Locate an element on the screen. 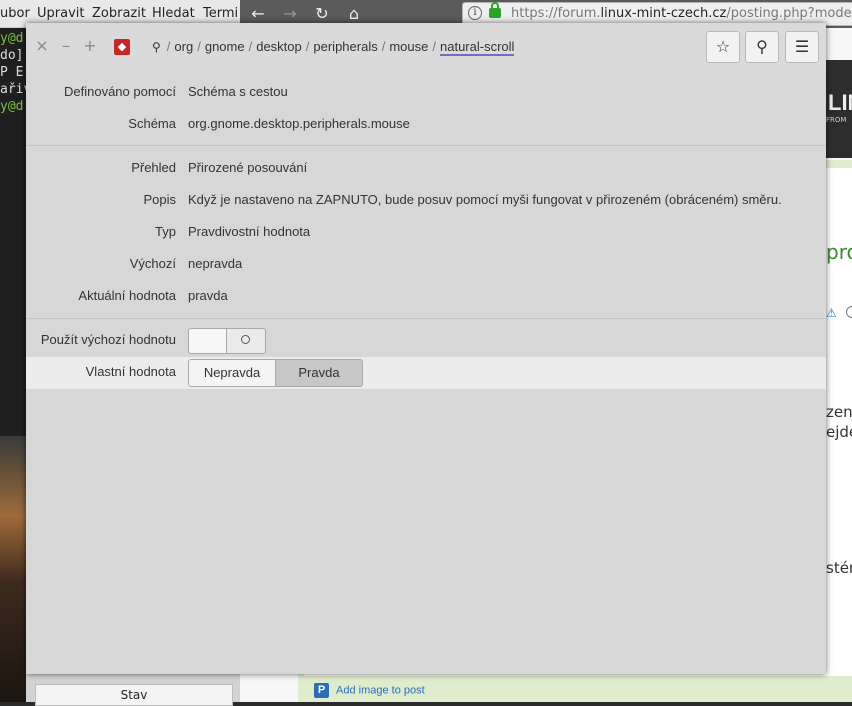 This screenshot has height=706, width=852. menu-terminal: Termi is located at coordinates (220, 13).